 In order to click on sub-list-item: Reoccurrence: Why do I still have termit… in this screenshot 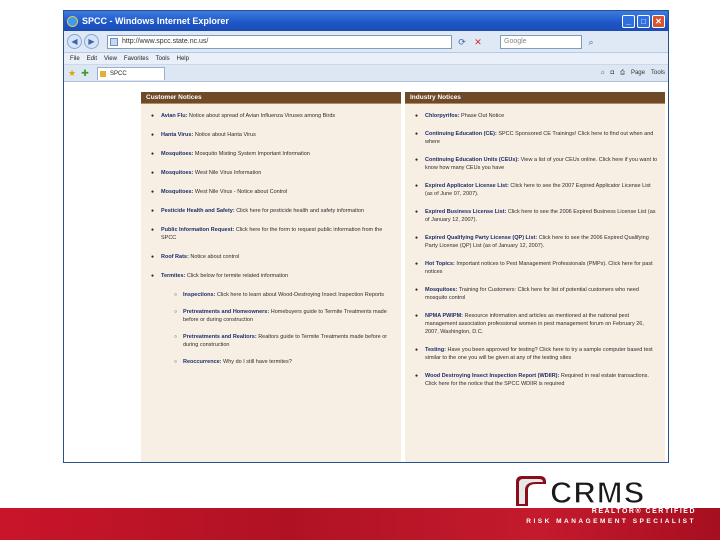, I will do `click(271, 362)`.